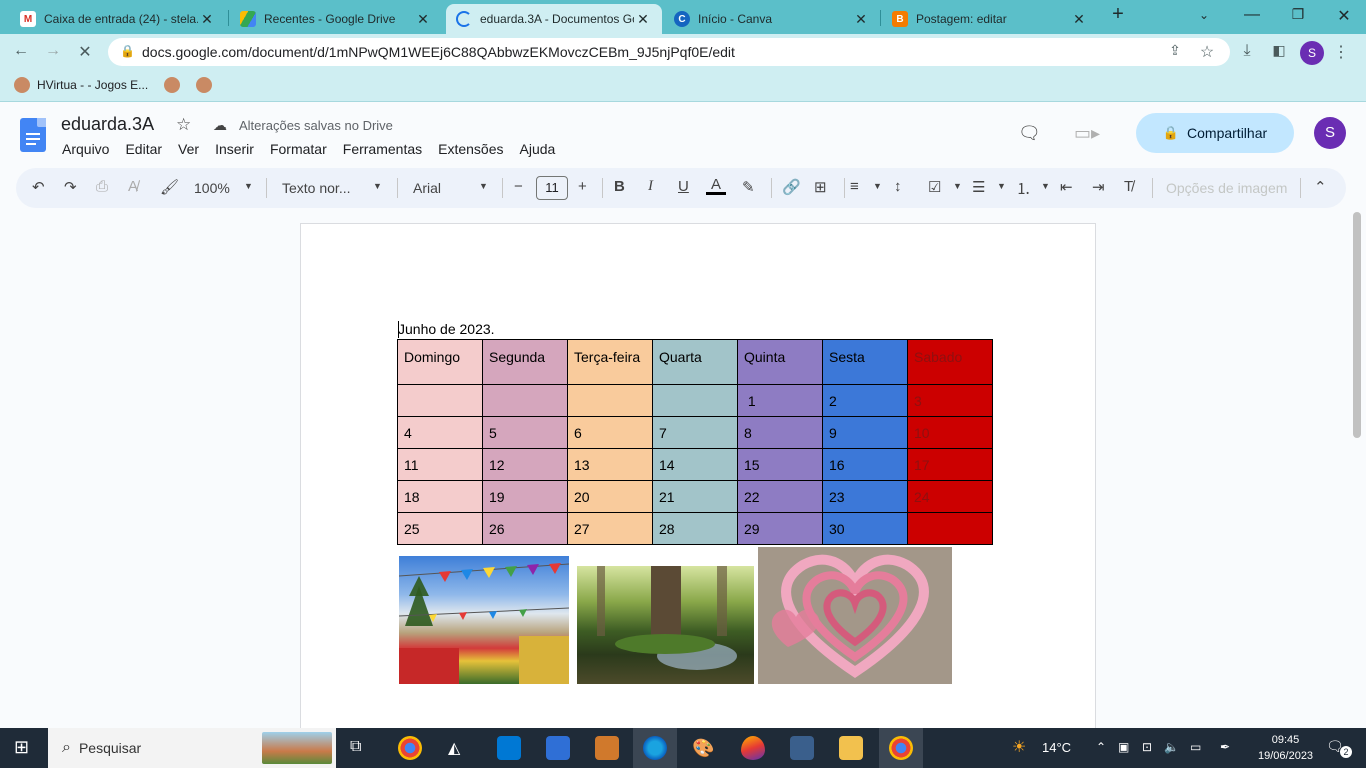 The width and height of the screenshot is (1366, 768). Describe the element at coordinates (1298, 14) in the screenshot. I see `restore-icon: ❐` at that location.